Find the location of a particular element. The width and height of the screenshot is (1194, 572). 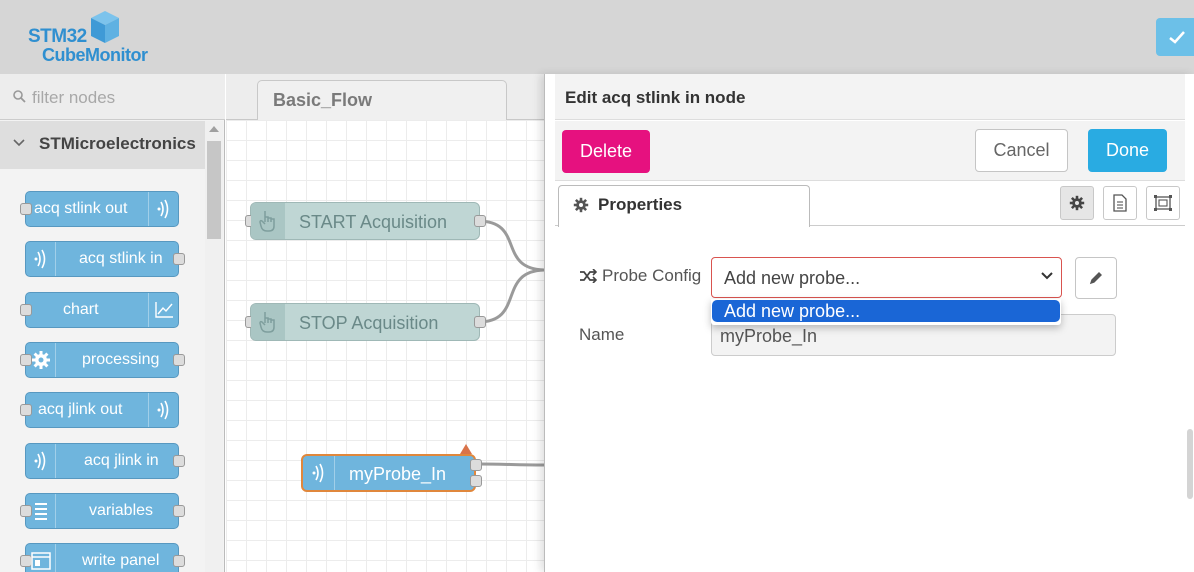

tab-properties-label: Properties is located at coordinates (640, 204).